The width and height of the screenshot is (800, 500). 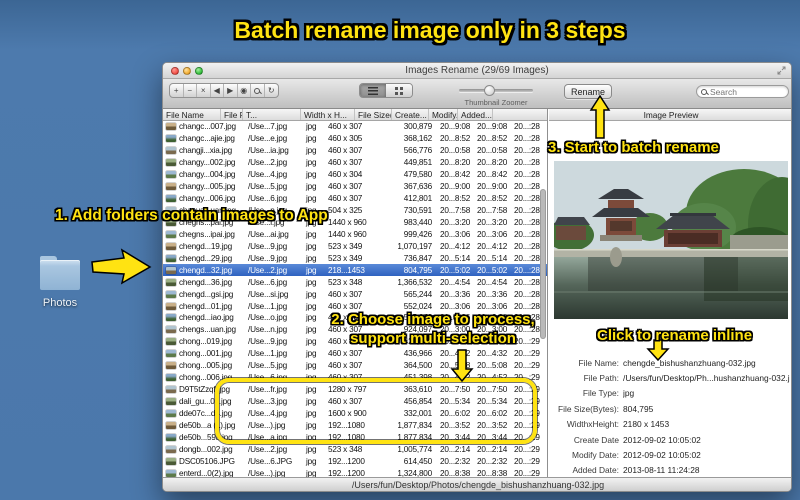 What do you see at coordinates (217, 90) in the screenshot?
I see `prev-button: ◀` at bounding box center [217, 90].